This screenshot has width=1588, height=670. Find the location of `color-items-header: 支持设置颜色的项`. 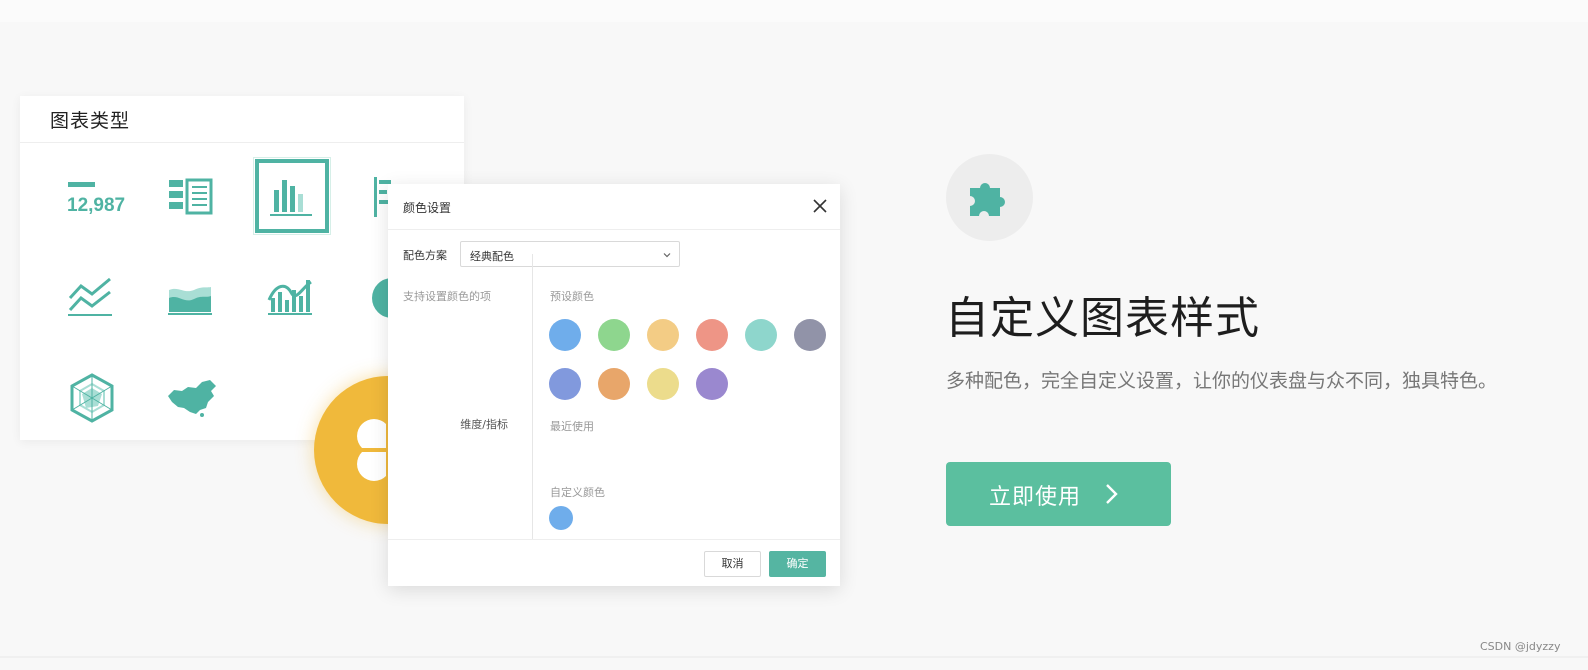

color-items-header: 支持设置颜色的项 is located at coordinates (447, 296).